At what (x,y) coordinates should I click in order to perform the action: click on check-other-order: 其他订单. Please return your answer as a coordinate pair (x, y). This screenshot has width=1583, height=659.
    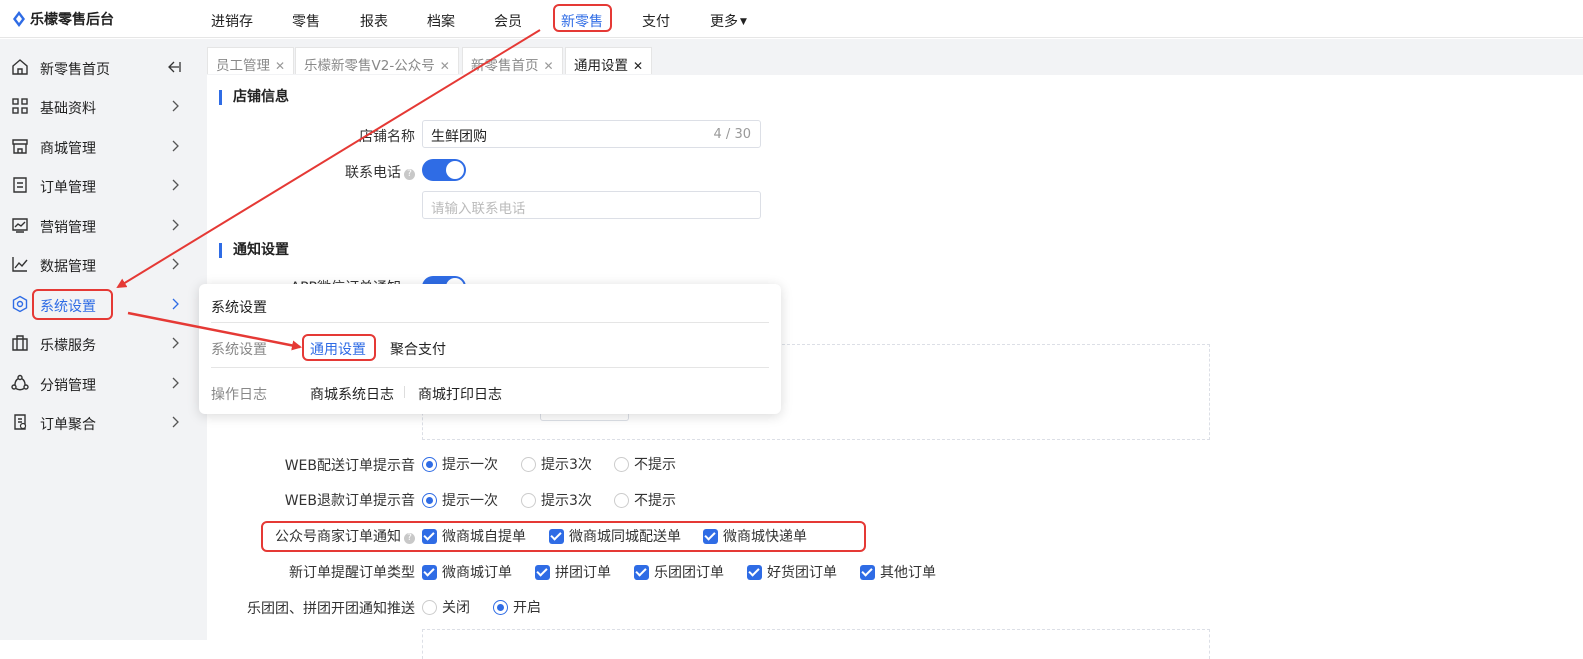
    Looking at the image, I should click on (898, 572).